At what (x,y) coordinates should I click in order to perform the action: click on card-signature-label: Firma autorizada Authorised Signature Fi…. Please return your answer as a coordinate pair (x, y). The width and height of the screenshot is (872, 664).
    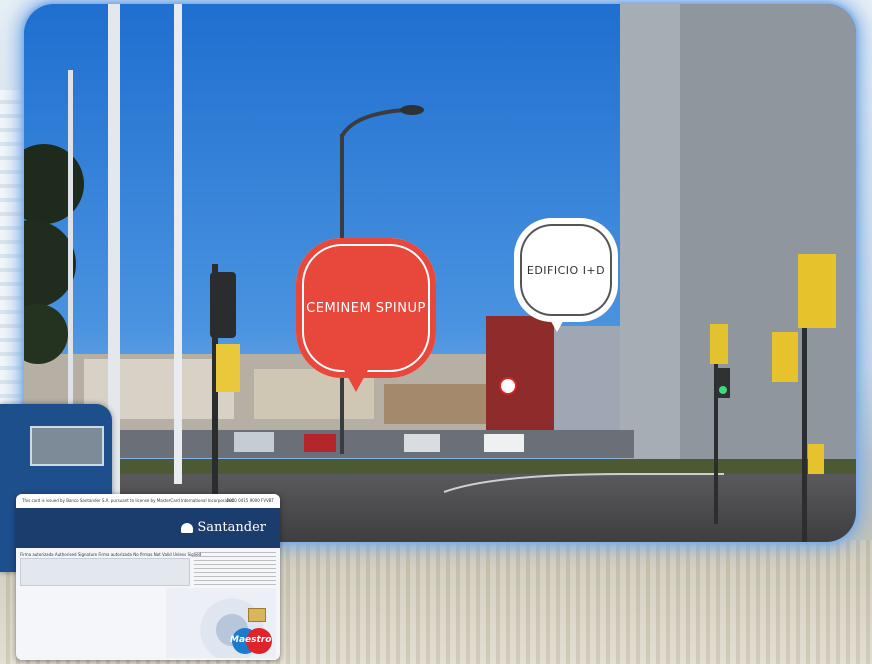
    Looking at the image, I should click on (111, 554).